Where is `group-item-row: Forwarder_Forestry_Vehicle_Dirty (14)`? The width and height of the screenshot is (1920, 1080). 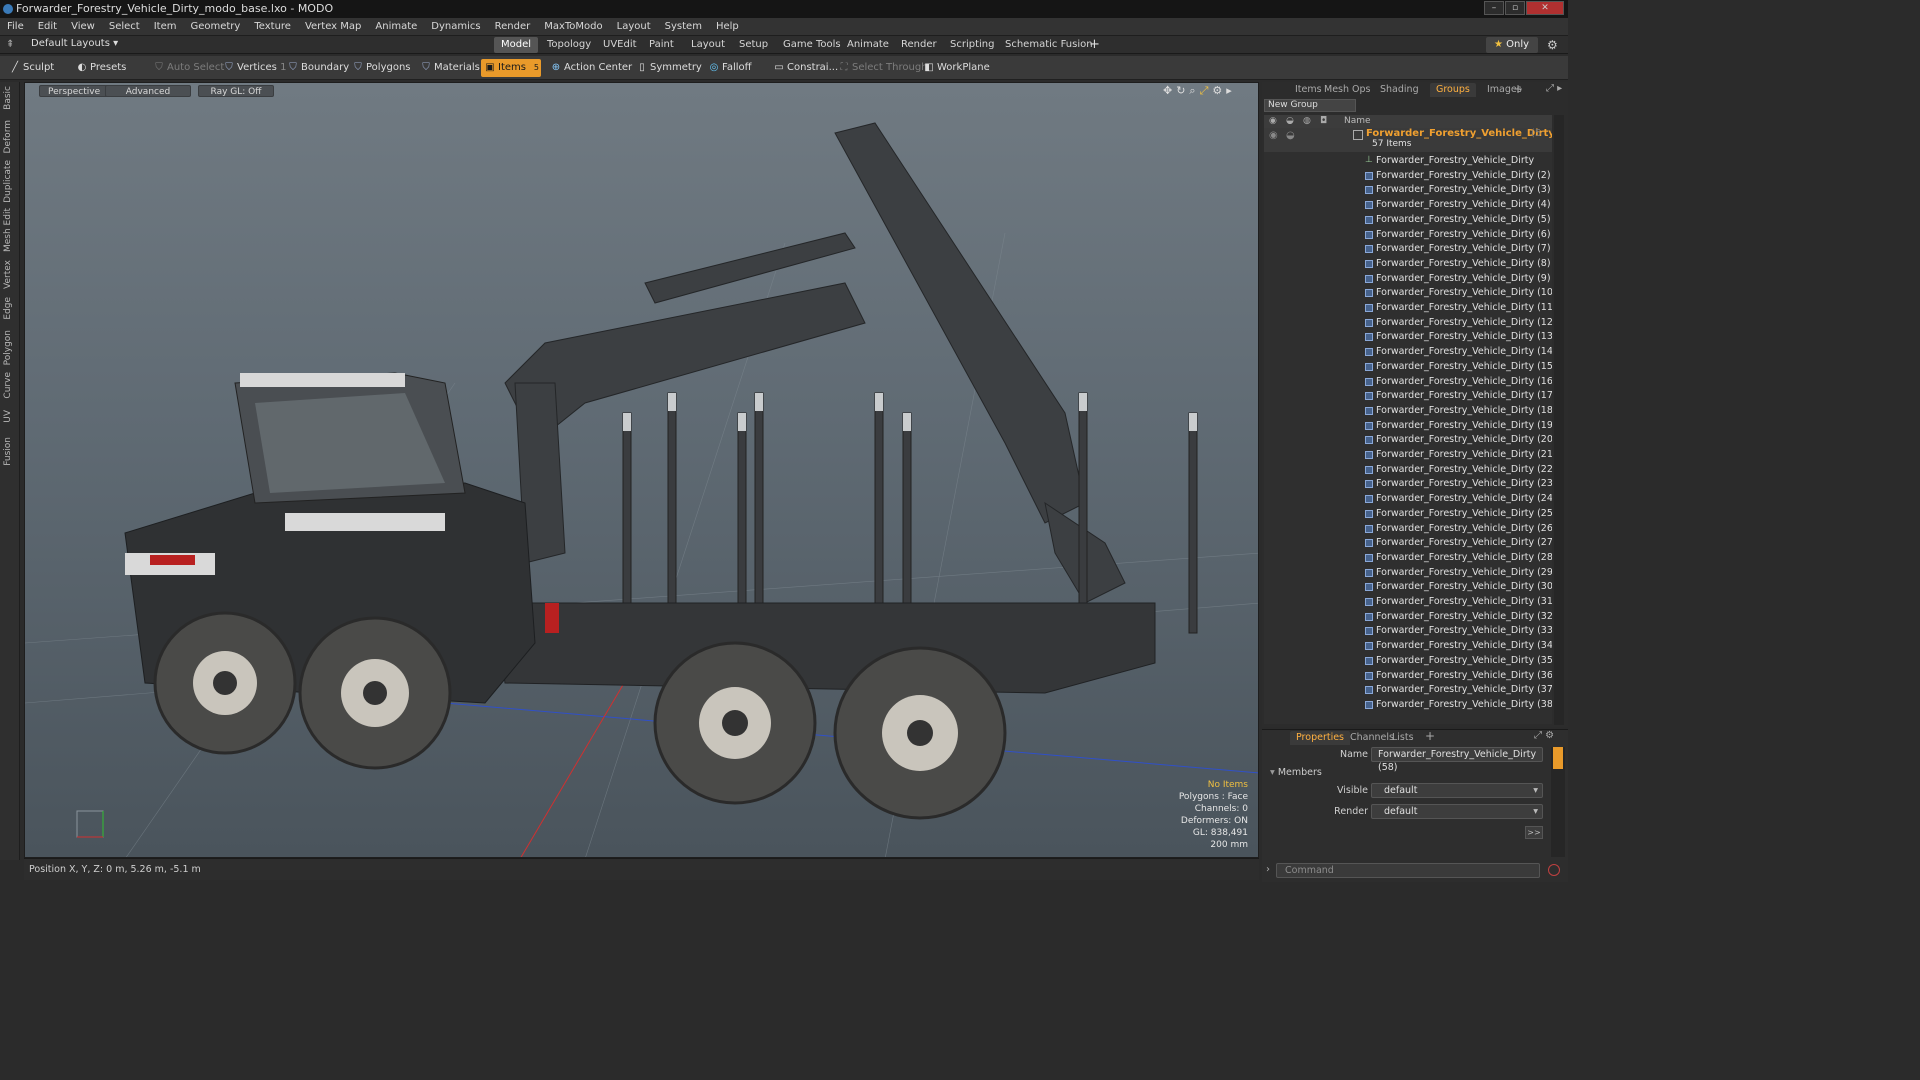 group-item-row: Forwarder_Forestry_Vehicle_Dirty (14) is located at coordinates (1408, 352).